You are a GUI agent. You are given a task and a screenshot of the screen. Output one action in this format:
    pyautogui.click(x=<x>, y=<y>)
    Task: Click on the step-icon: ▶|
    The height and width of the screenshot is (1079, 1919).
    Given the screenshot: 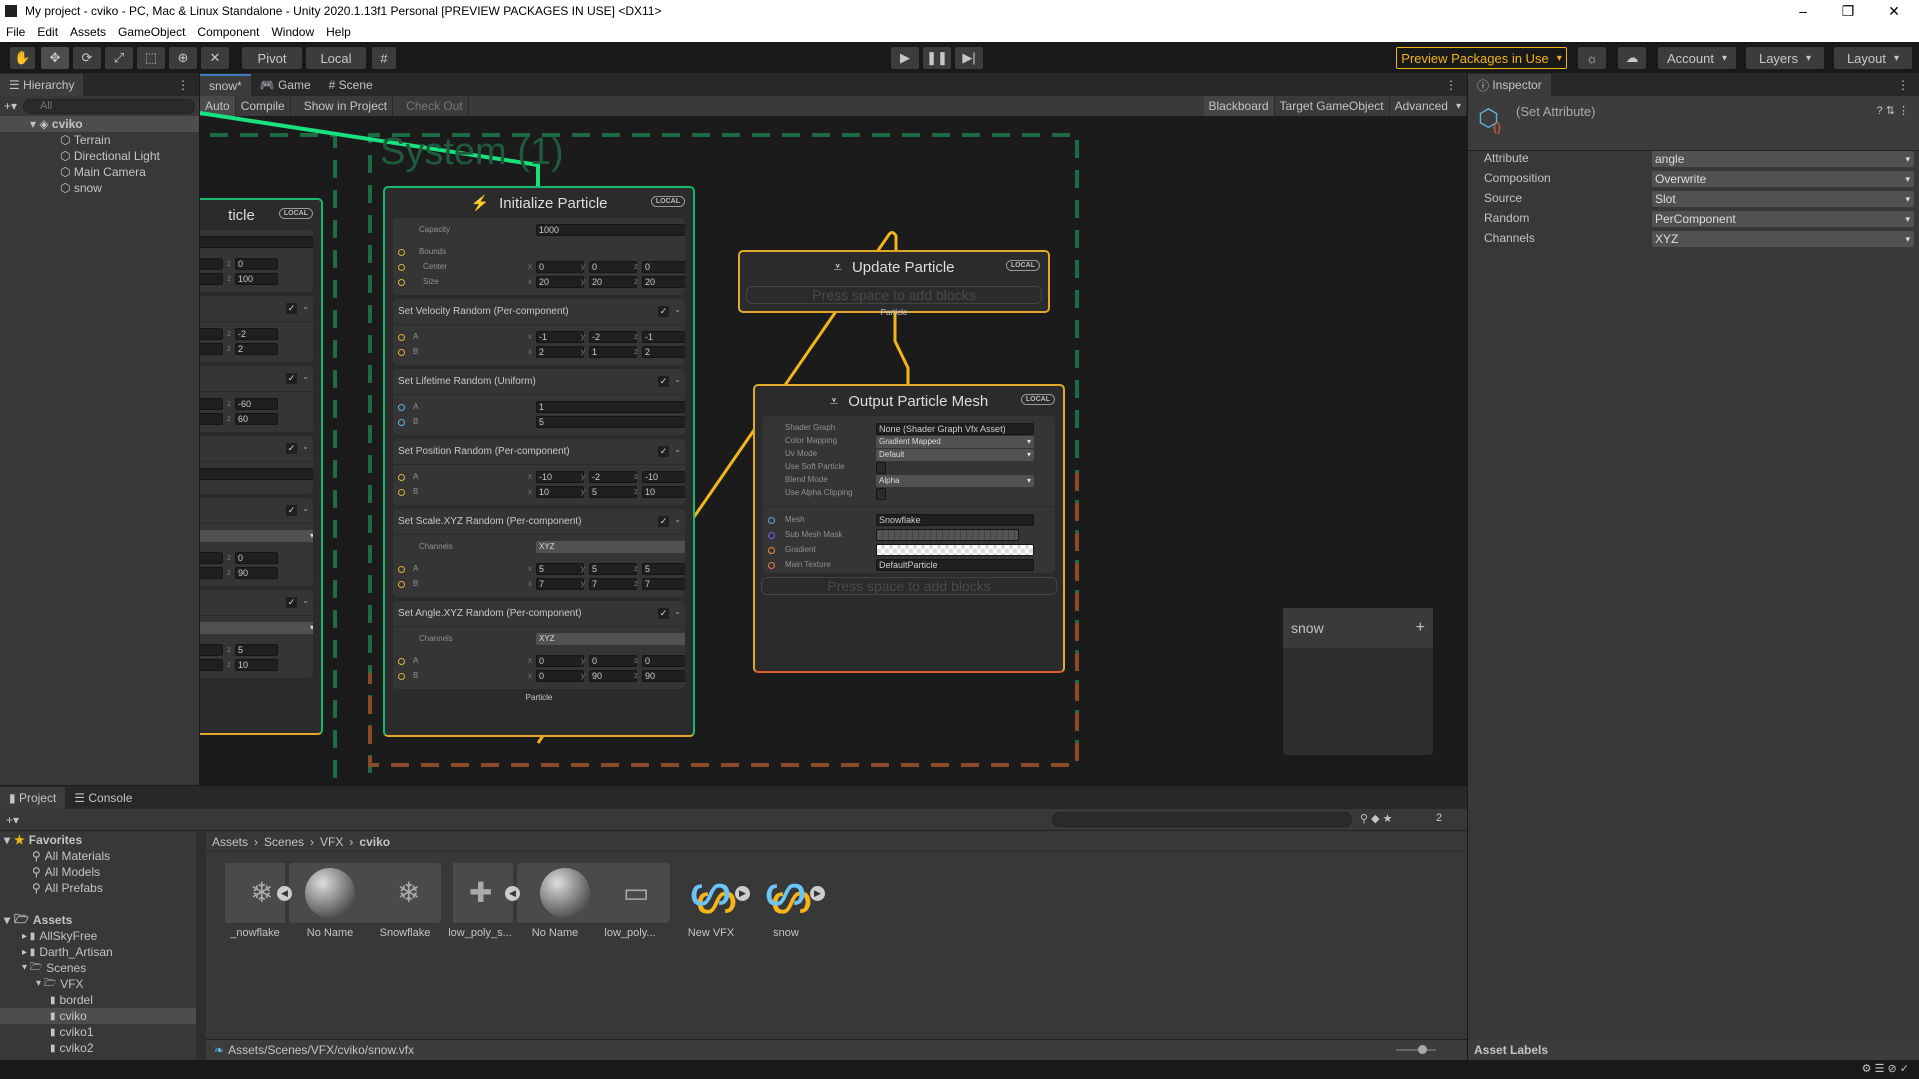 What is the action you would take?
    pyautogui.click(x=969, y=58)
    